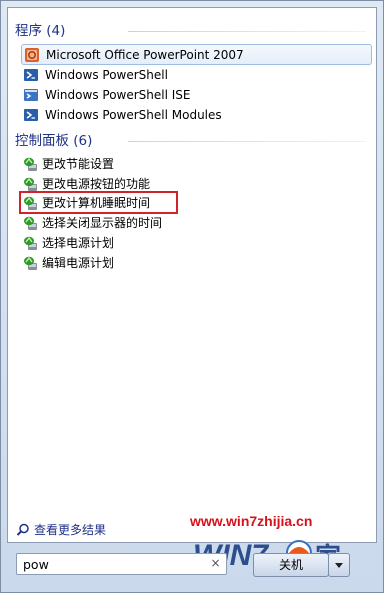  I want to click on program-item-powershell-modules: Windows PowerShell Modules, so click(122, 115).